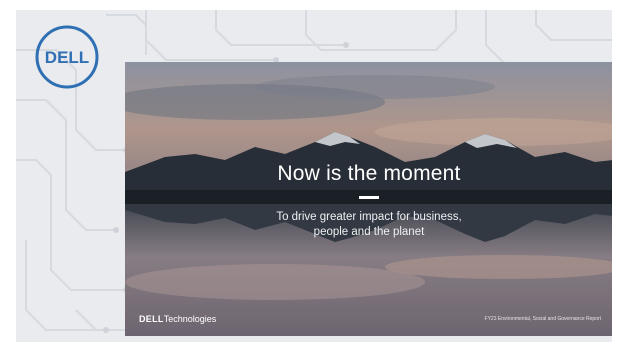 The image size is (617, 345). Describe the element at coordinates (151, 319) in the screenshot. I see `footer-brand-bold: DELL` at that location.